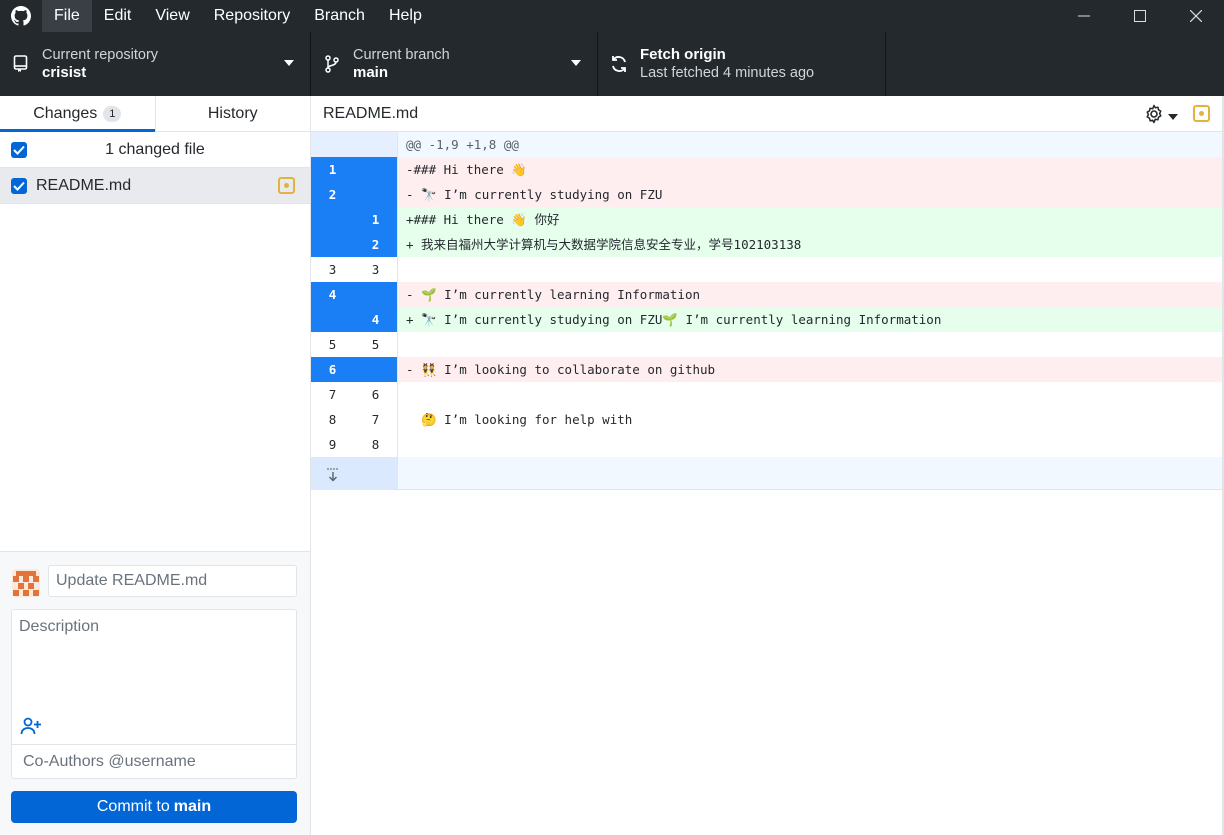  I want to click on diff-line: 2 - 🔭 I’m currently studying on FZU, so click(766, 194).